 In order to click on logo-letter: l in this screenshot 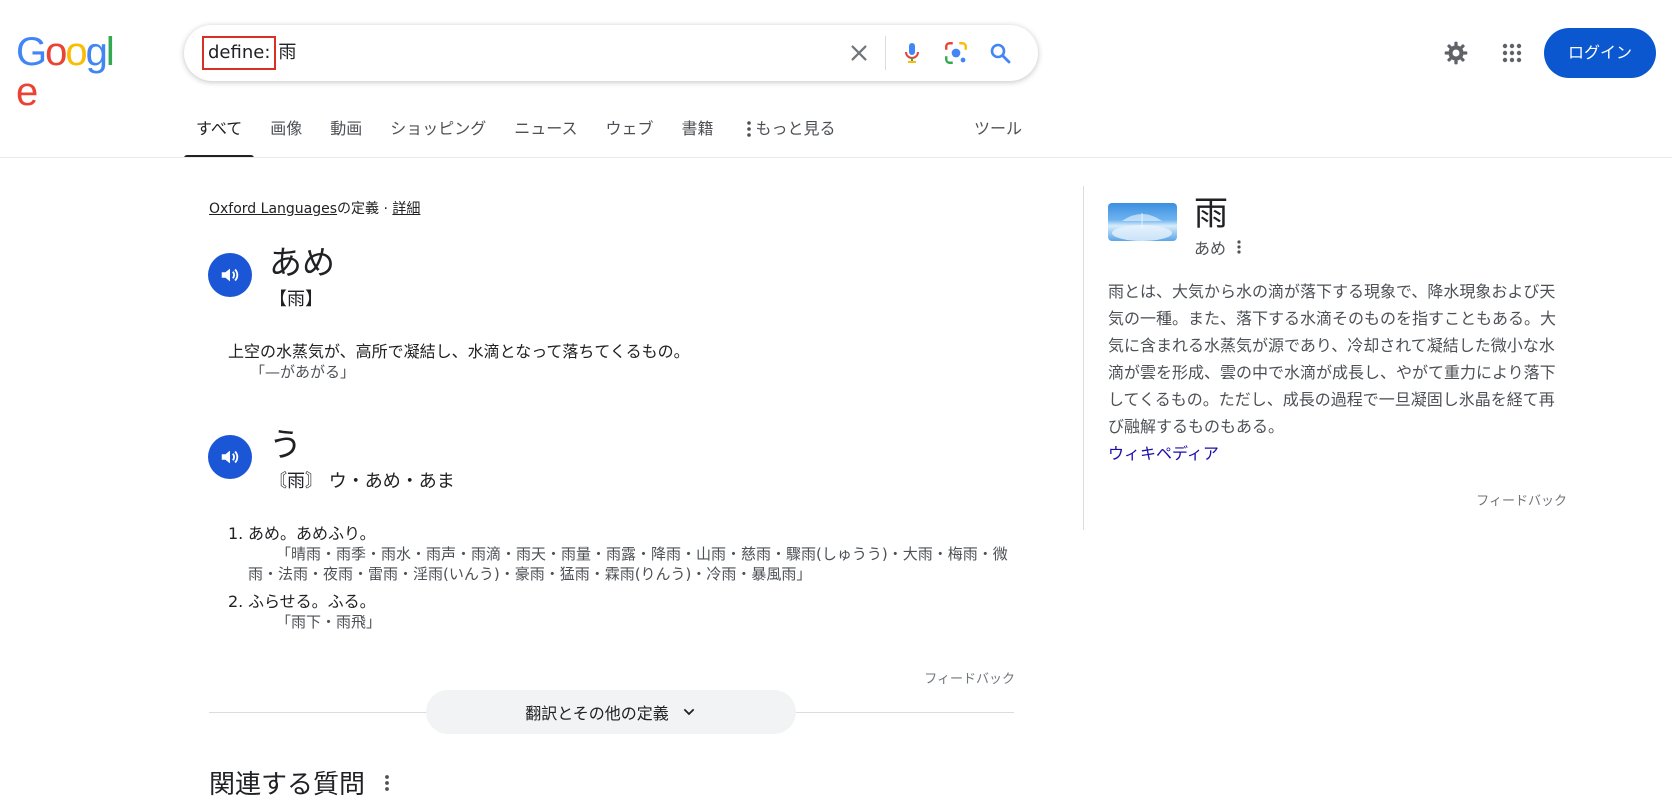, I will do `click(110, 52)`.